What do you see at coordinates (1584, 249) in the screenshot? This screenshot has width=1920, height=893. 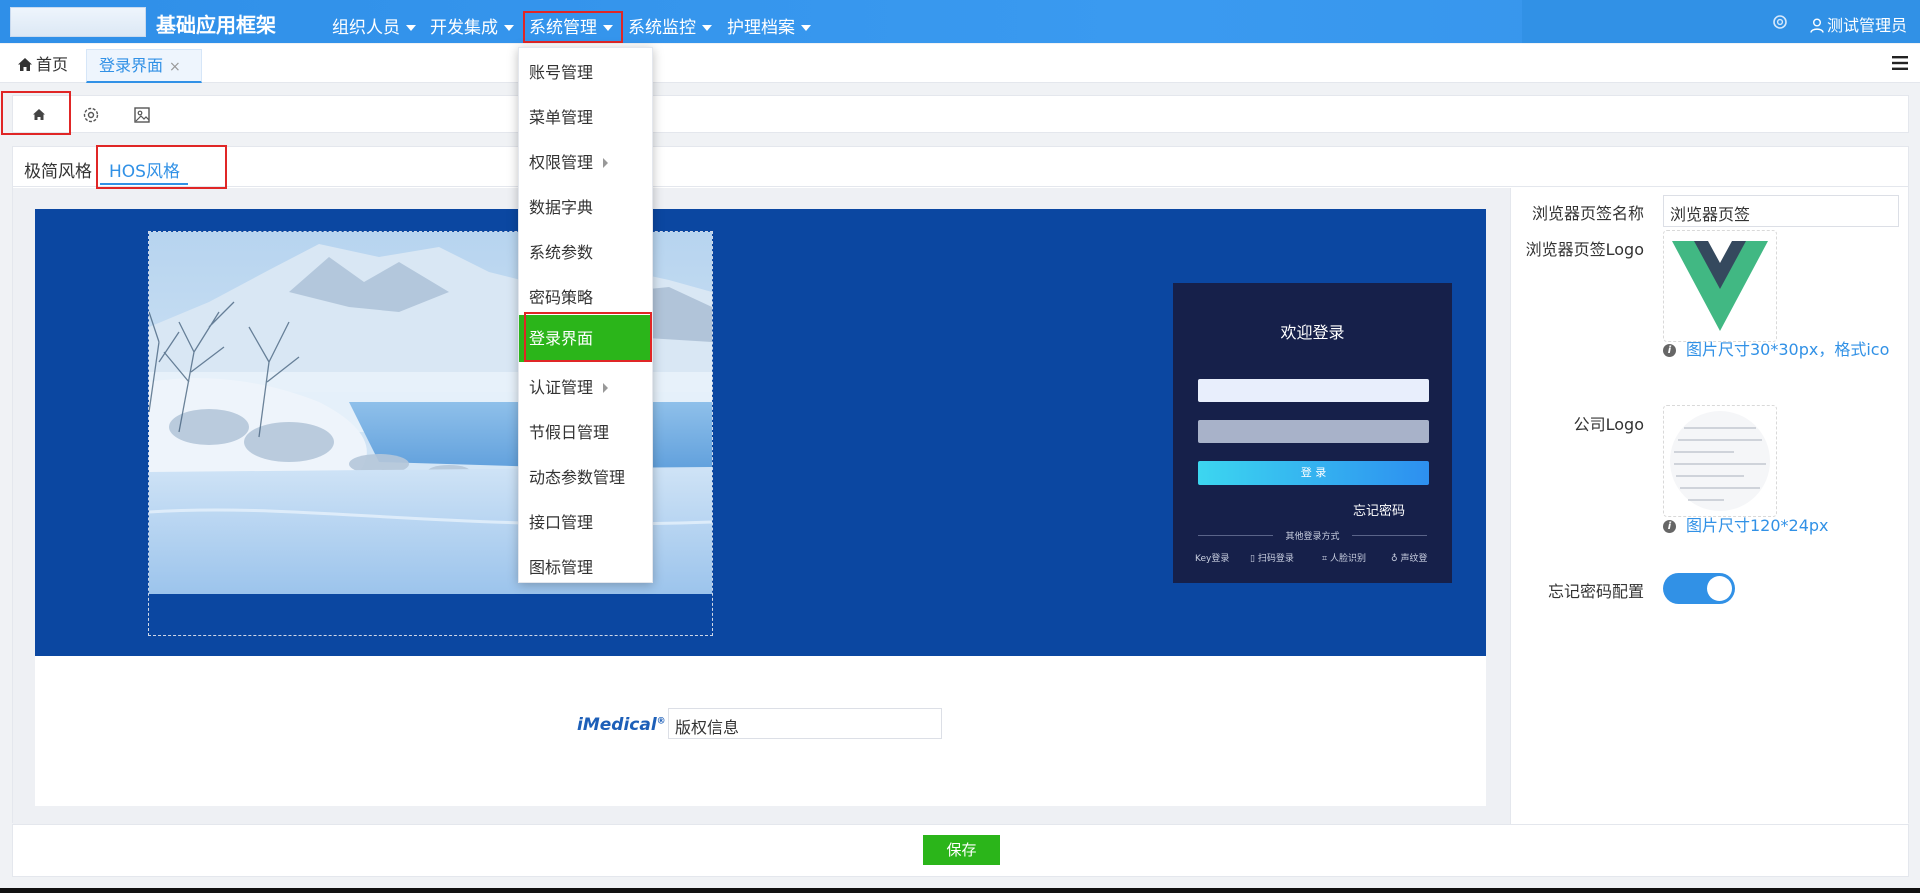 I see `tab-logo-label: 浏览器页签Logo` at bounding box center [1584, 249].